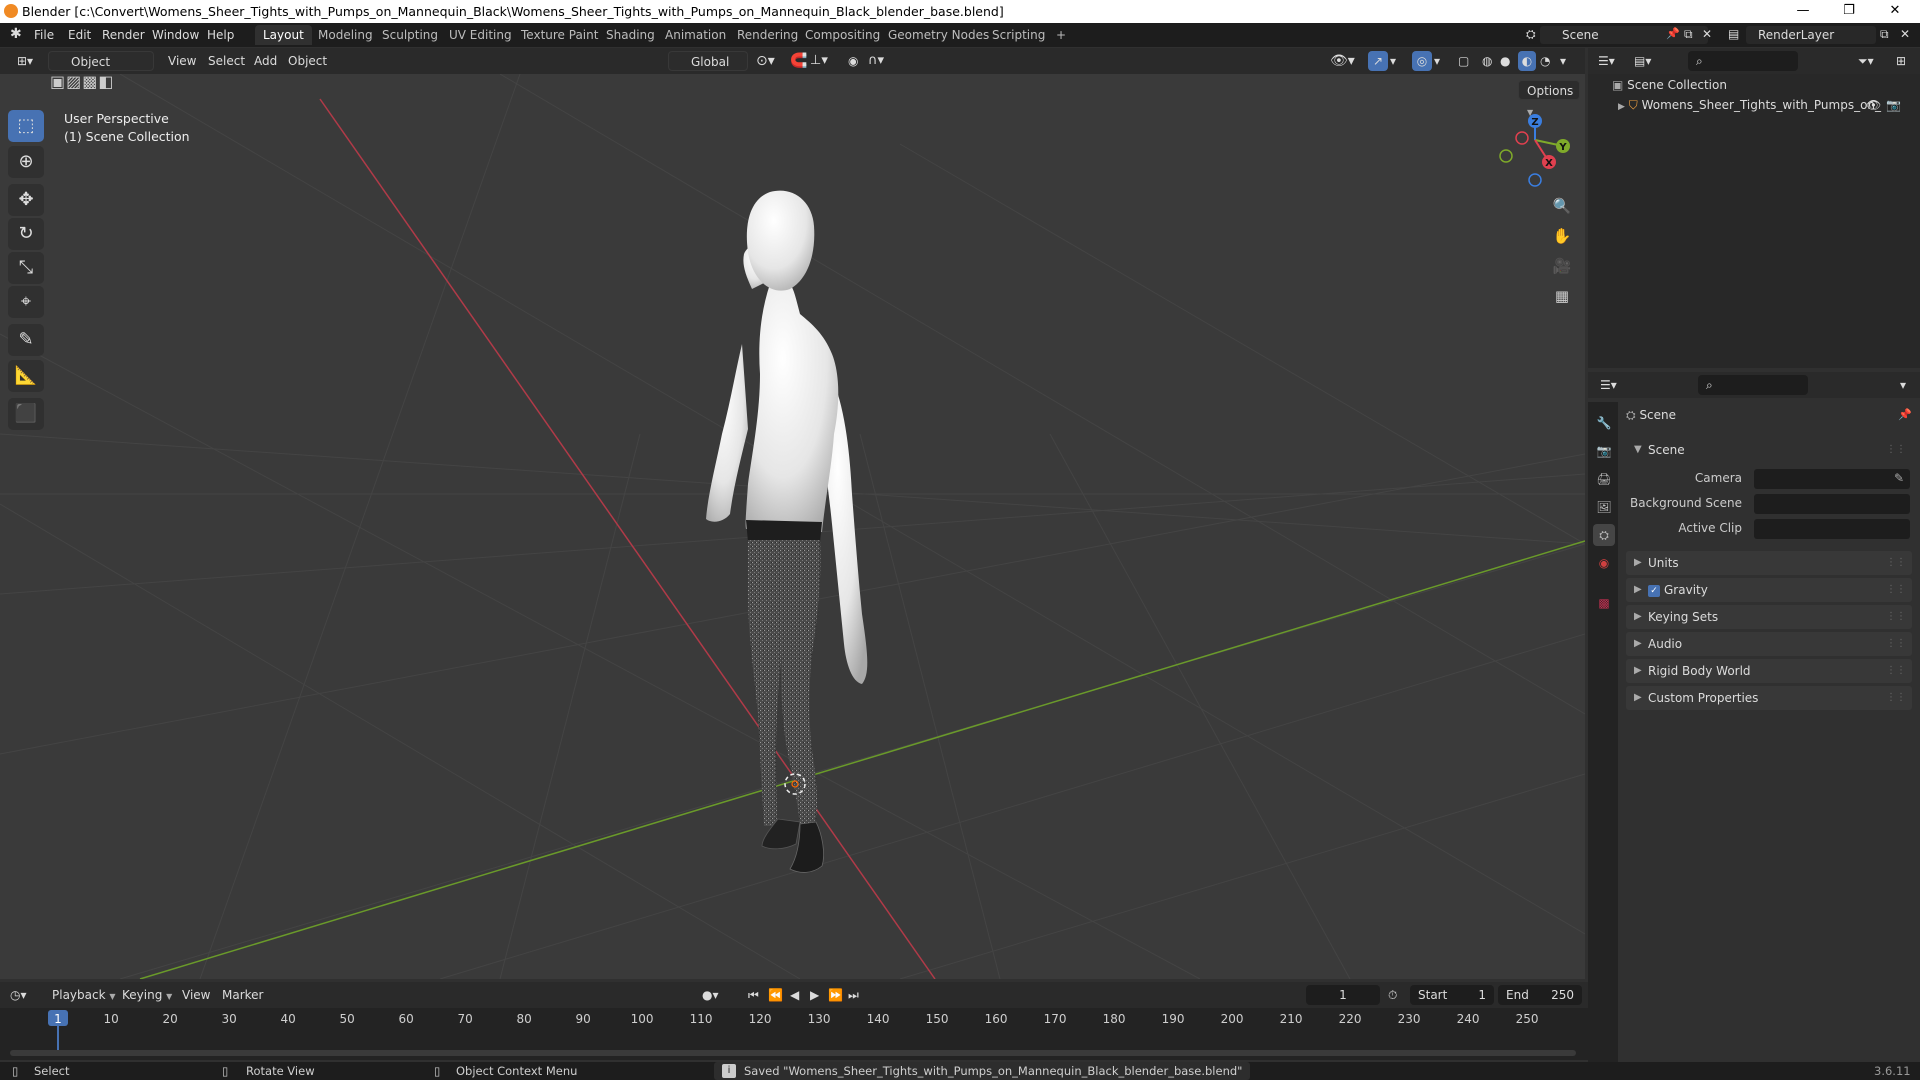 Image resolution: width=1920 pixels, height=1080 pixels. I want to click on pan-hand-icon: ✋, so click(1562, 236).